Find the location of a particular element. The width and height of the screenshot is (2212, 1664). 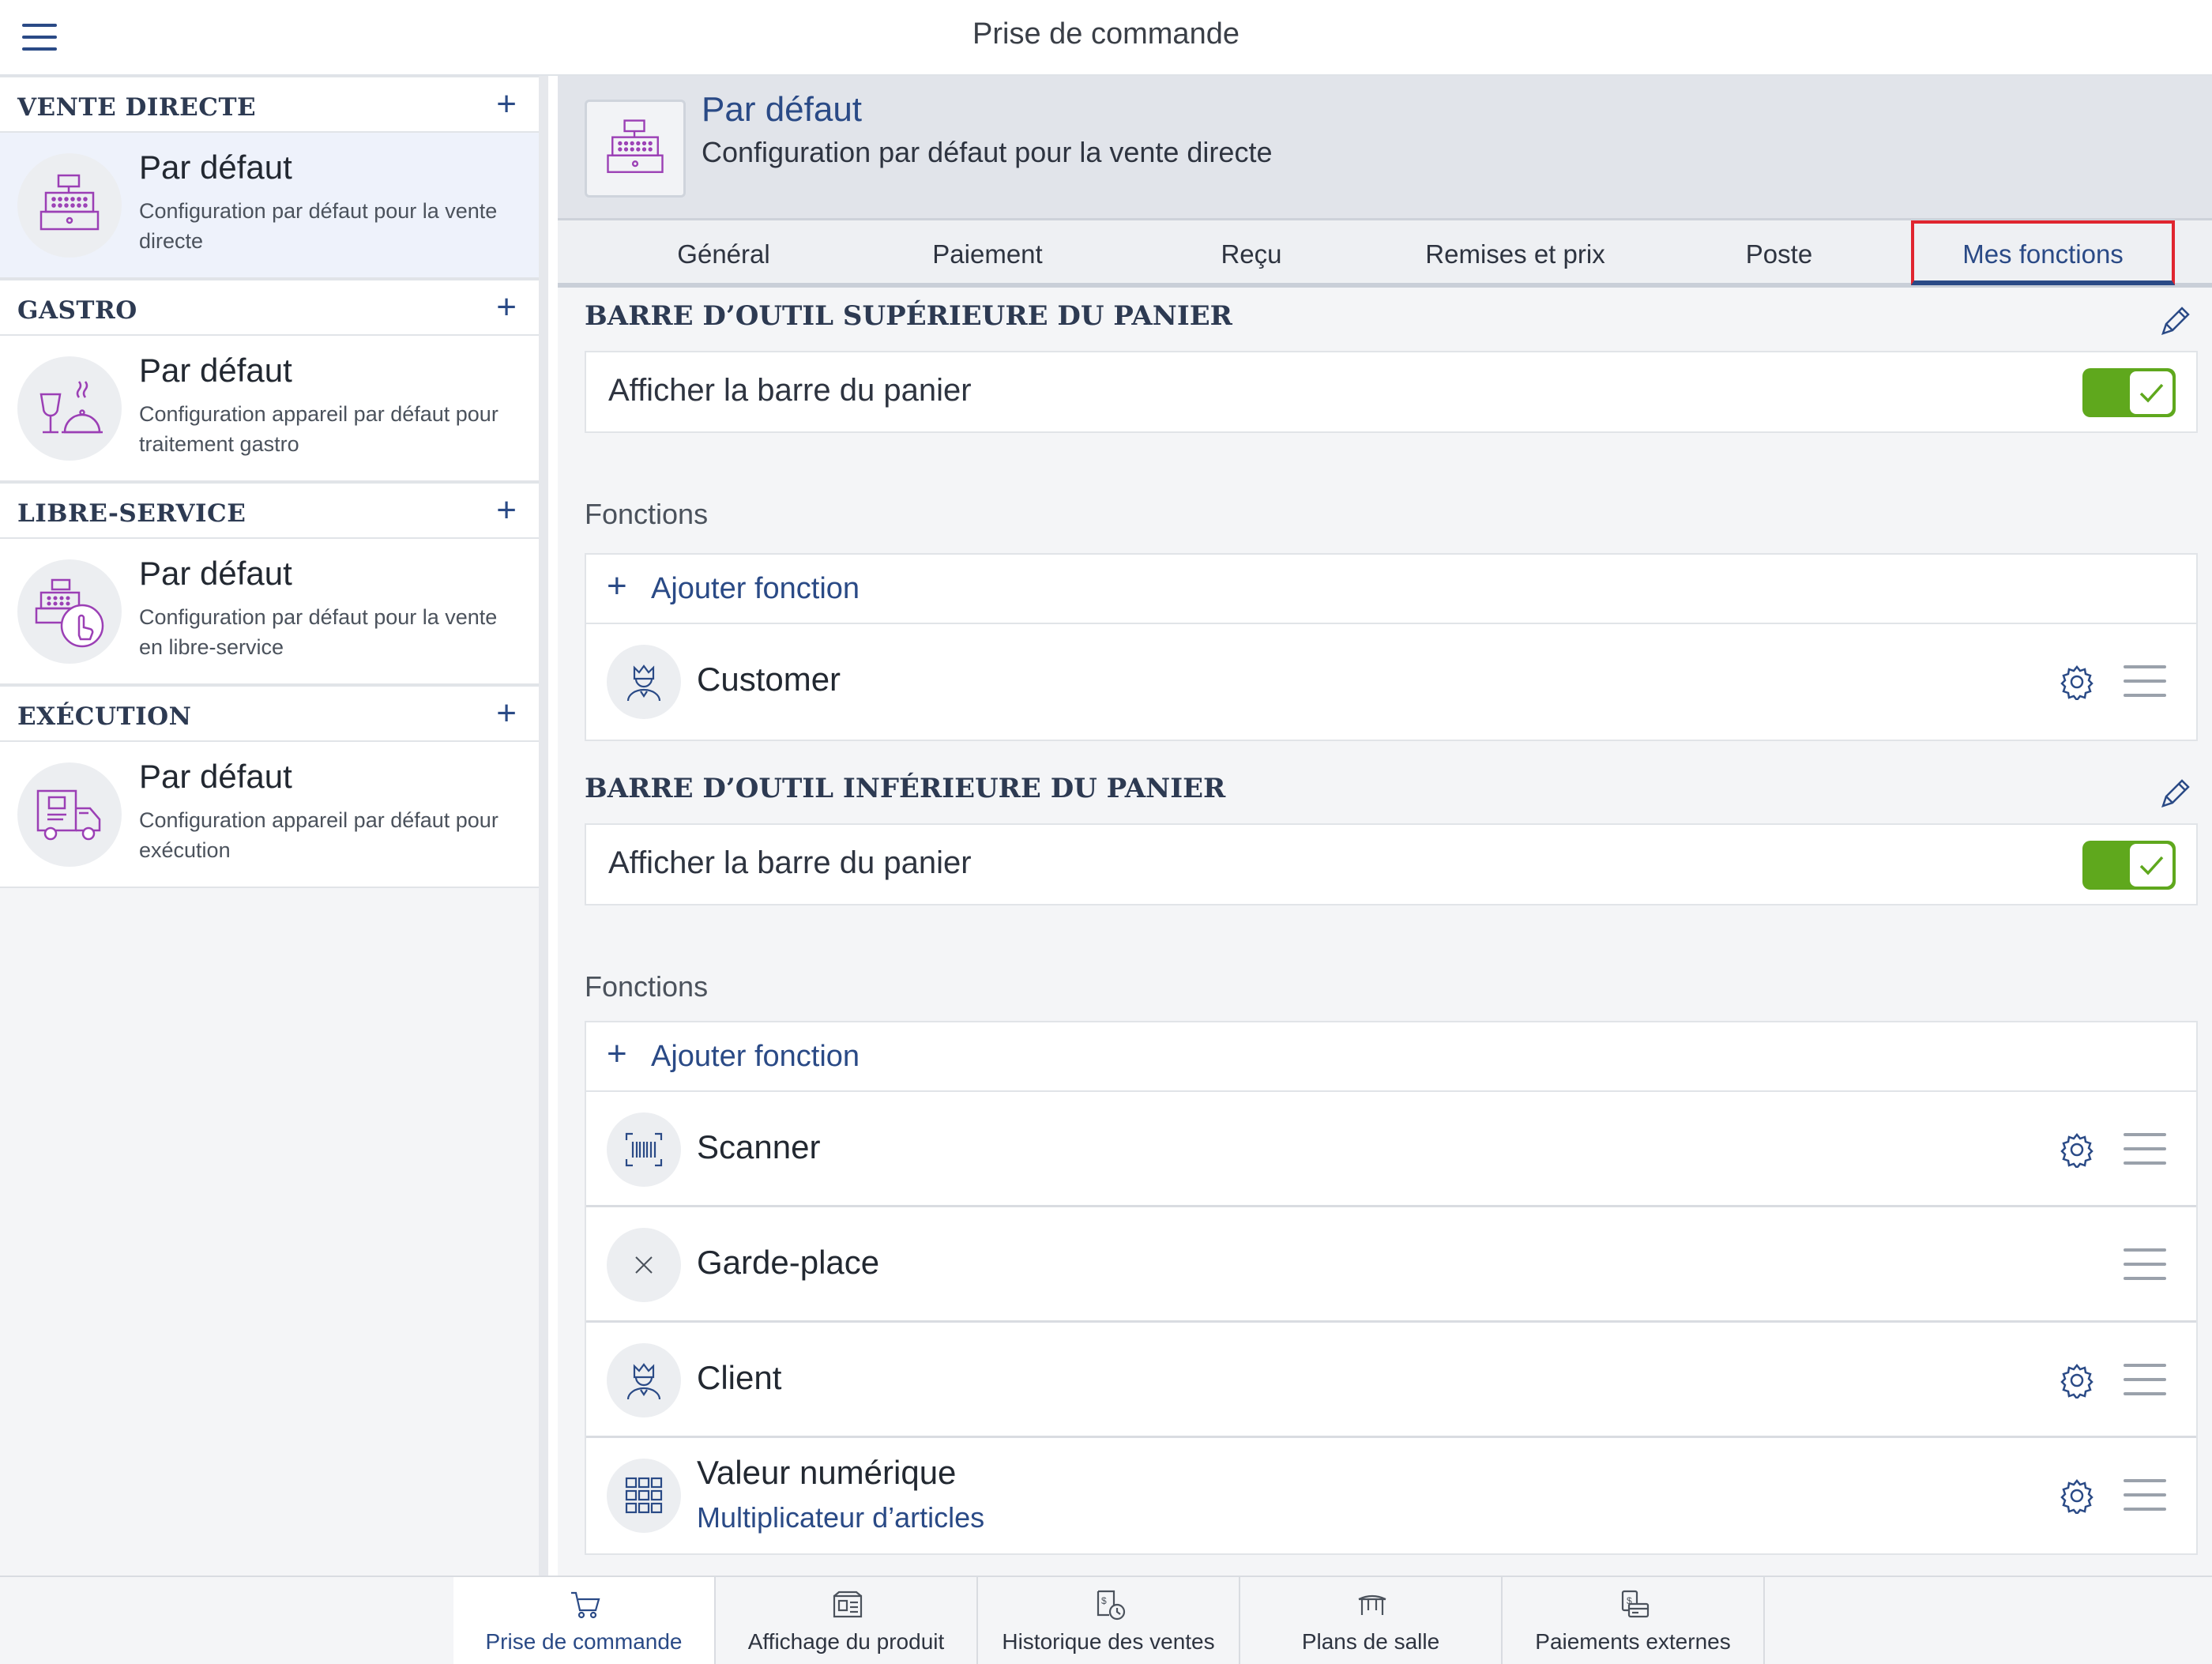

tab-paiement: Paiement is located at coordinates (987, 252).